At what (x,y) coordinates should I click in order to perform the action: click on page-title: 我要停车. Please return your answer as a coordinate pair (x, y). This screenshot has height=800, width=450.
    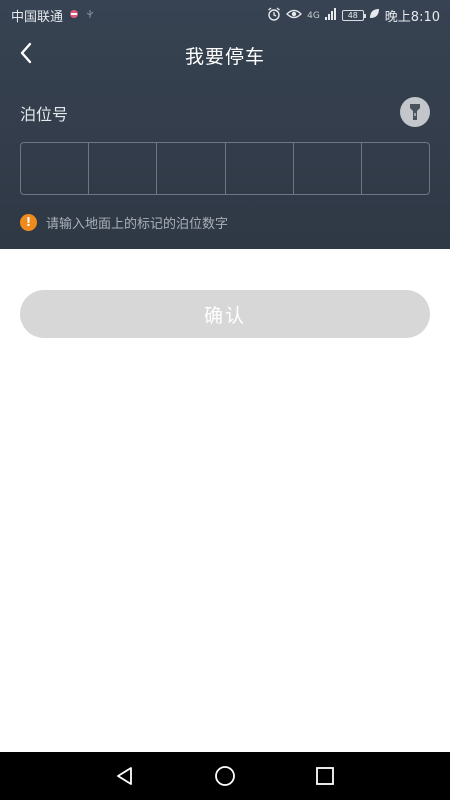
    Looking at the image, I should click on (224, 57).